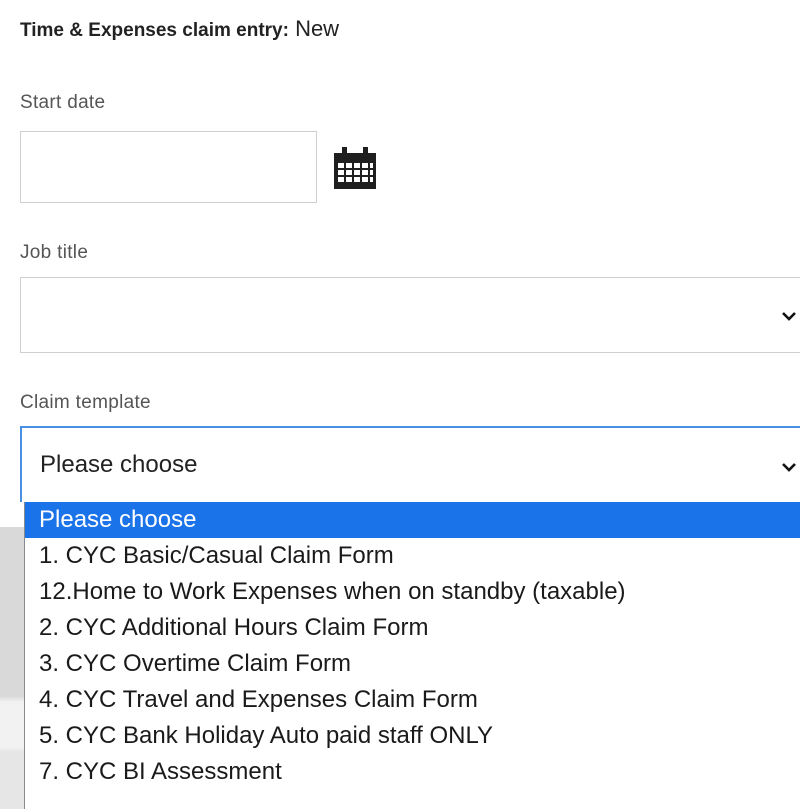 The height and width of the screenshot is (809, 800). Describe the element at coordinates (410, 315) in the screenshot. I see `job-title-select` at that location.